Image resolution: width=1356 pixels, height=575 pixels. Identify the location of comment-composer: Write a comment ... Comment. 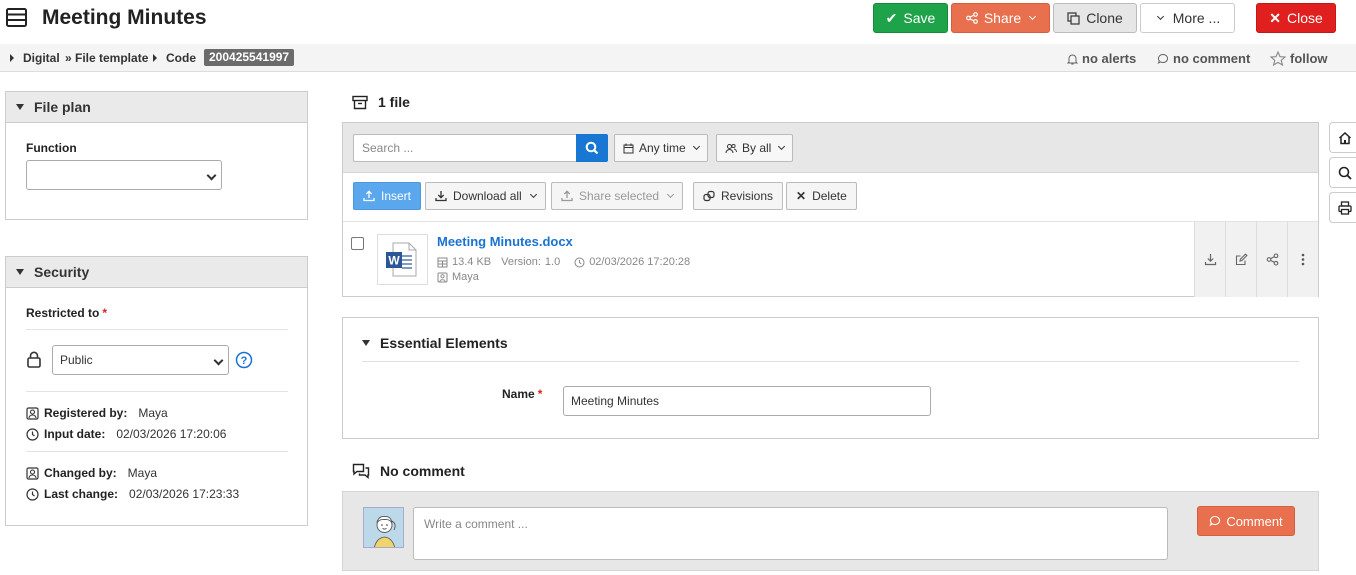
(830, 531).